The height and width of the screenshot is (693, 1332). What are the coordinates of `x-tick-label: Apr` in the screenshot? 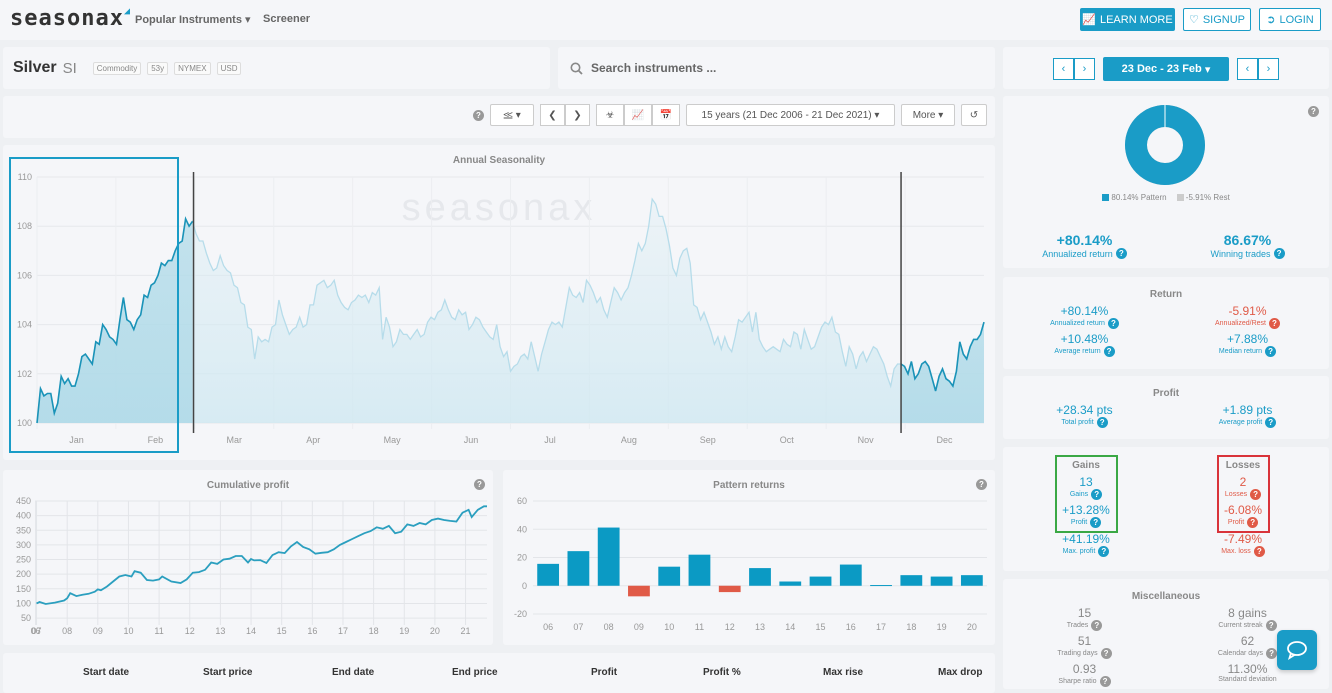 It's located at (313, 440).